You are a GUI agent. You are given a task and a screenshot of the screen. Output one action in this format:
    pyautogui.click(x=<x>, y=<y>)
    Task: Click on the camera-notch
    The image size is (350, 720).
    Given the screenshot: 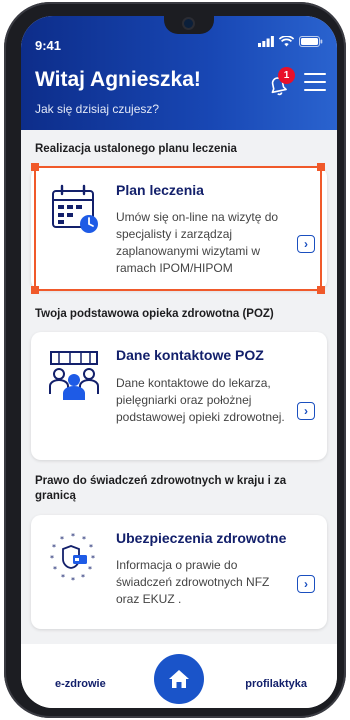 What is the action you would take?
    pyautogui.click(x=189, y=25)
    